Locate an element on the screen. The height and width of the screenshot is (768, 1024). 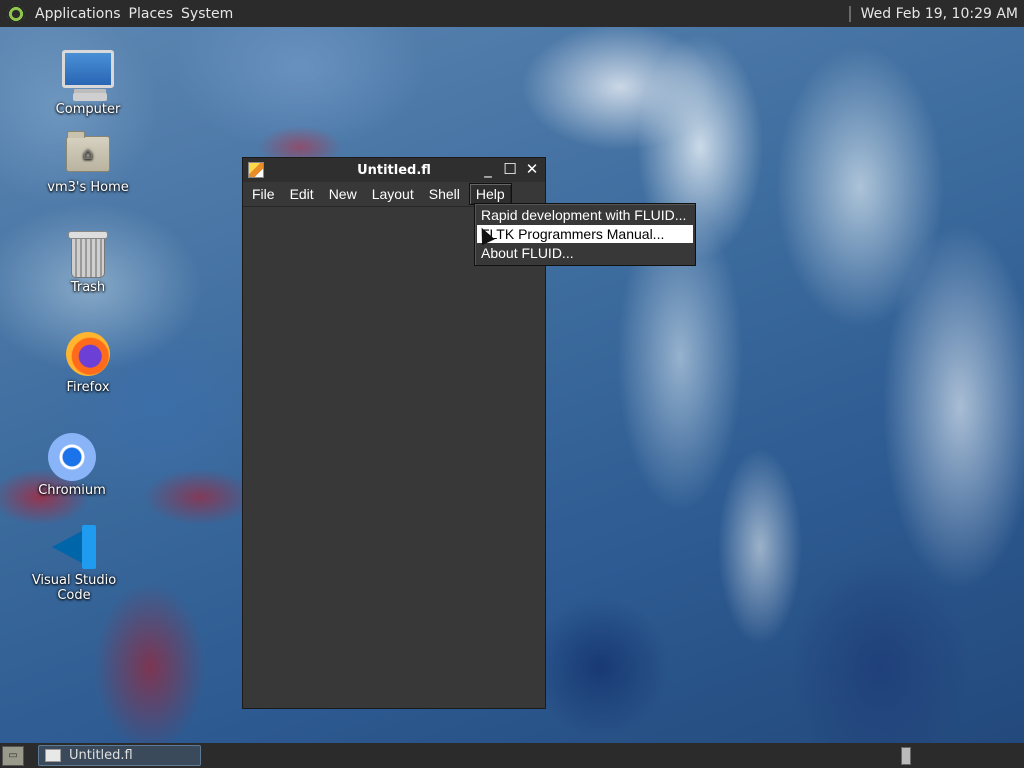
desktop-icon-chromium: Chromium is located at coordinates (72, 465).